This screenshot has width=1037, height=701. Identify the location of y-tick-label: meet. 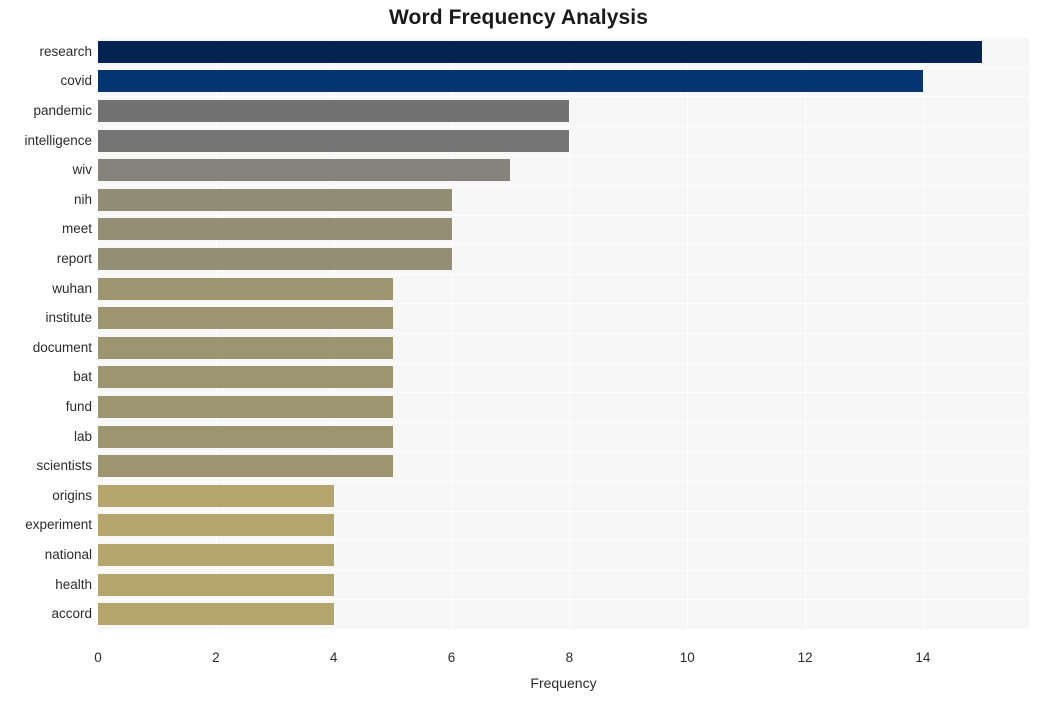
(76, 229).